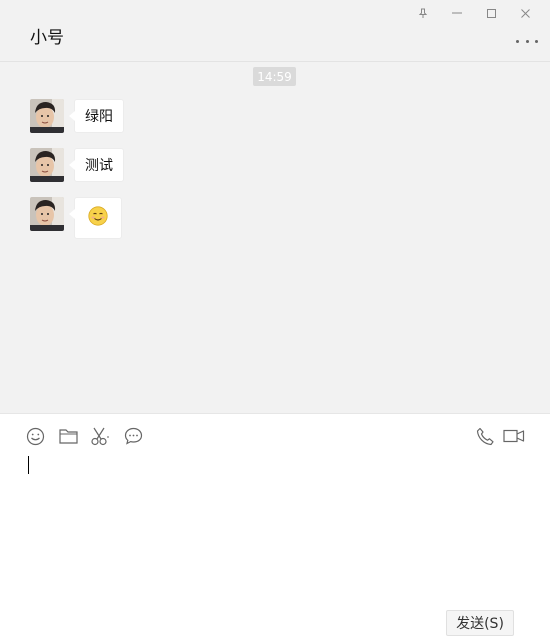 This screenshot has width=550, height=640. Describe the element at coordinates (485, 436) in the screenshot. I see `phone-icon` at that location.